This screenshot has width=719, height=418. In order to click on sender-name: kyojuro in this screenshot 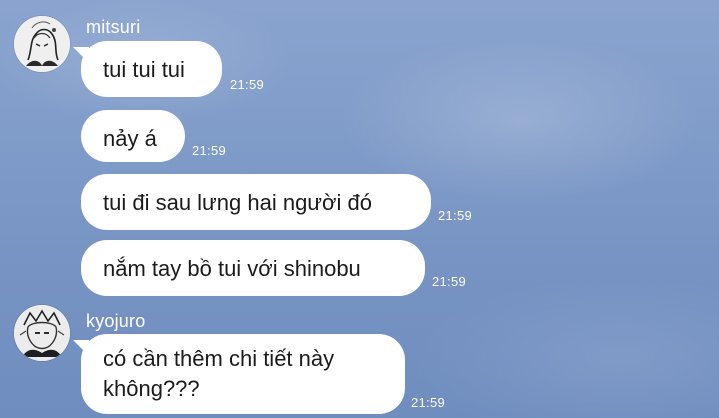, I will do `click(116, 321)`.